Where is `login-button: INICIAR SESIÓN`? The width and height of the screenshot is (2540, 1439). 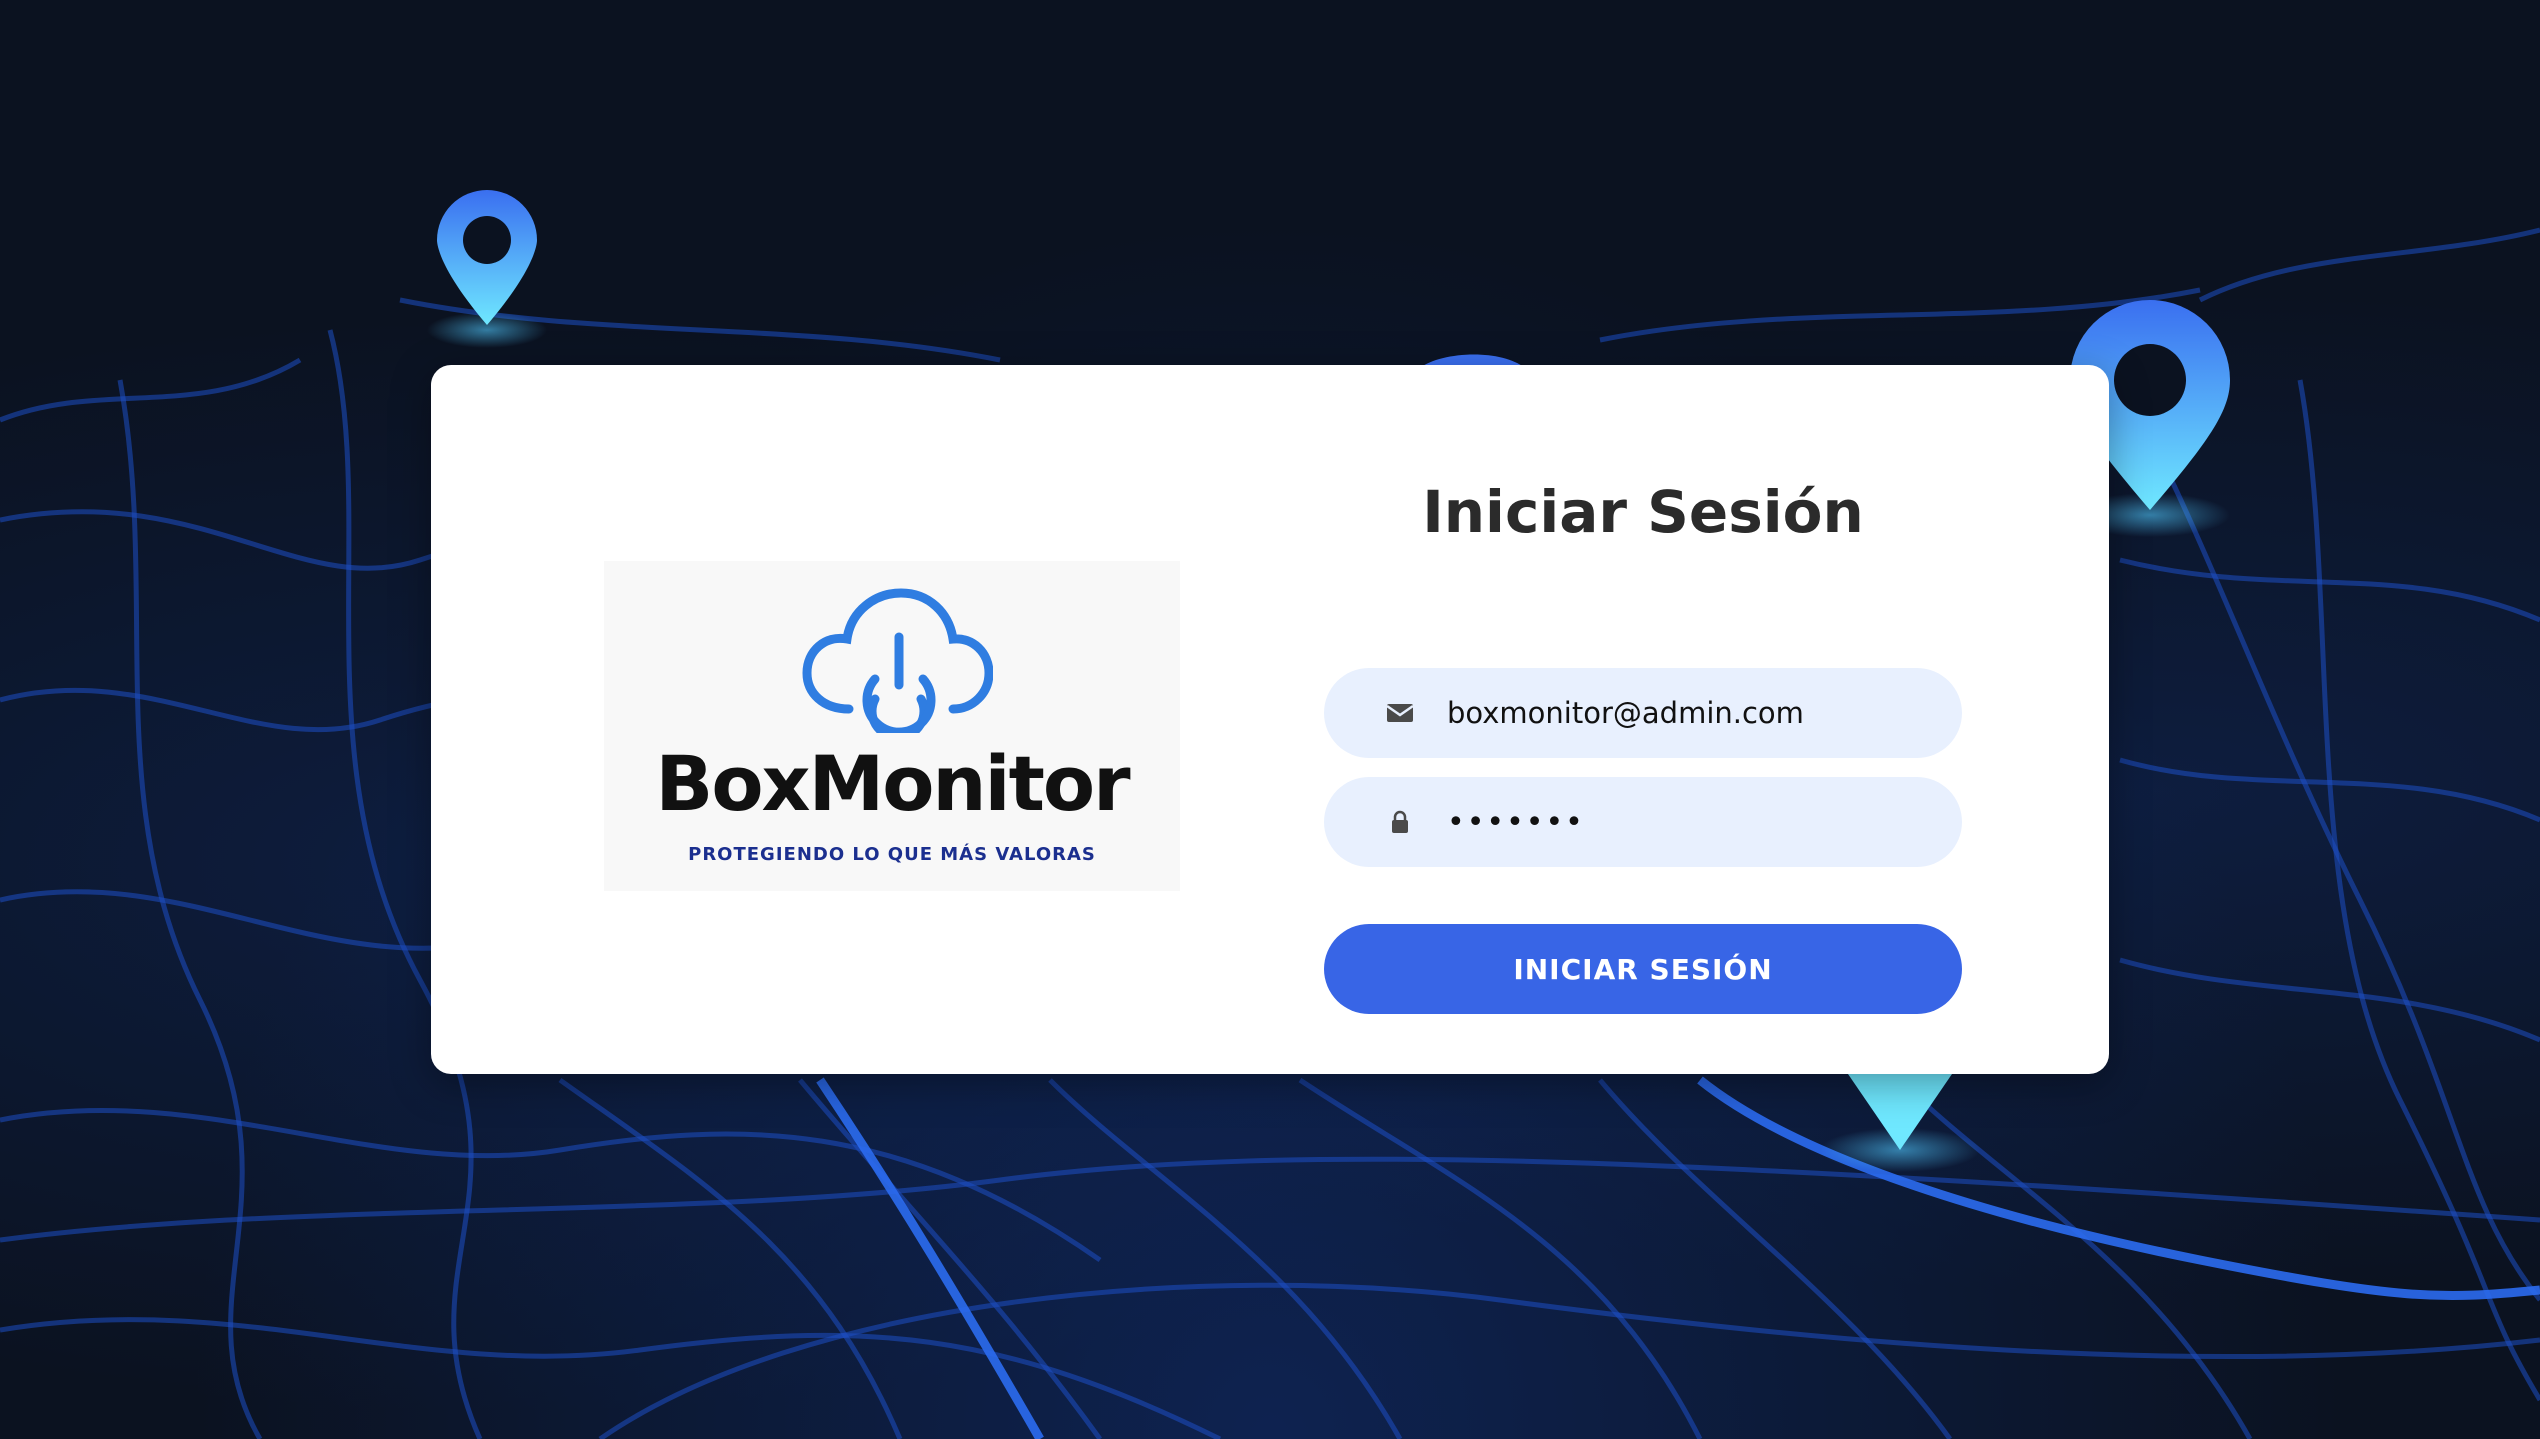 login-button: INICIAR SESIÓN is located at coordinates (1643, 969).